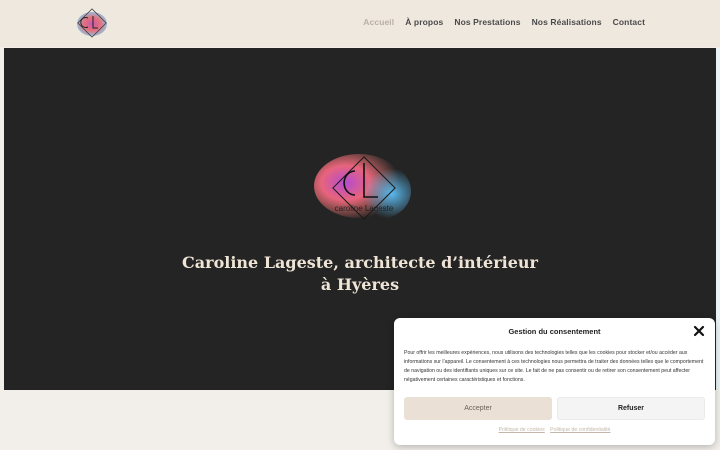 The image size is (720, 450). Describe the element at coordinates (478, 408) in the screenshot. I see `accept-button: Accepter` at that location.